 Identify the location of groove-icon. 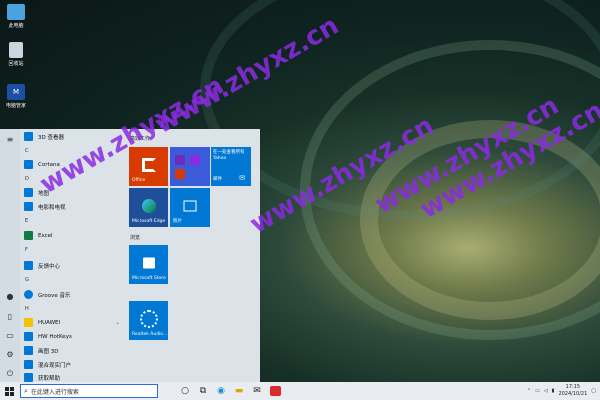
(28, 294).